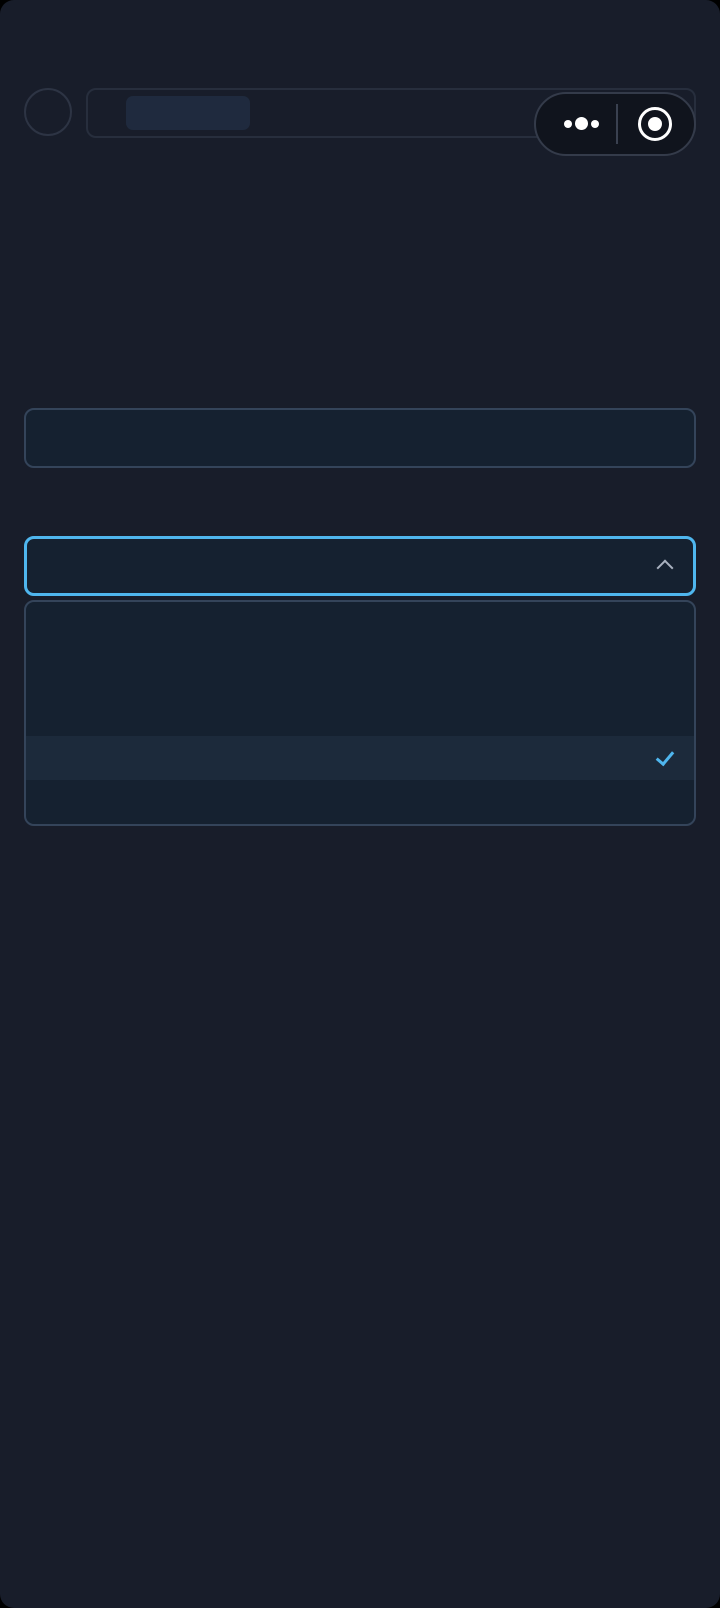 The image size is (720, 1608). What do you see at coordinates (360, 566) in the screenshot?
I see `select-dropdown` at bounding box center [360, 566].